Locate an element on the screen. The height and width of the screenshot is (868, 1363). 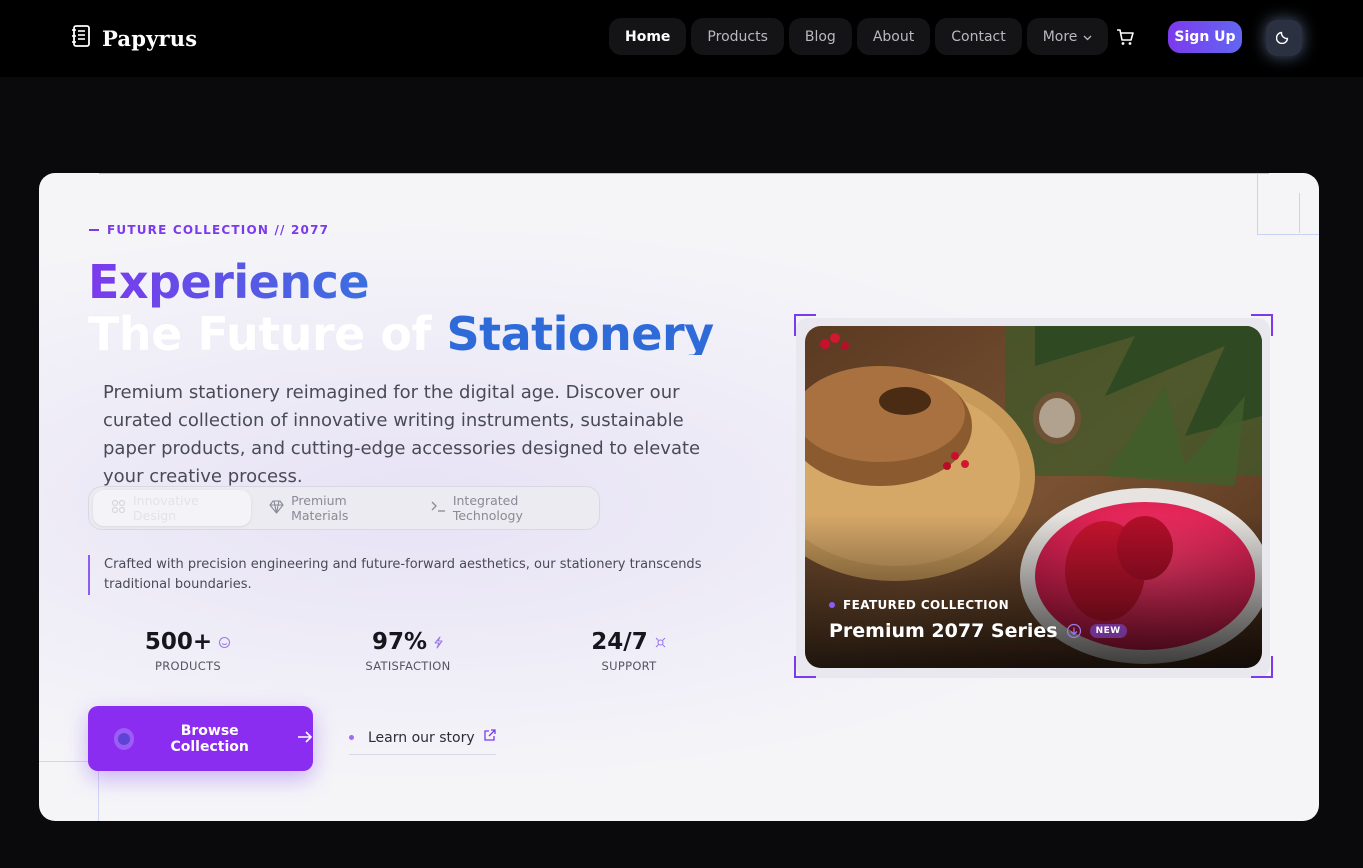
theme-toggle-button is located at coordinates (1284, 38).